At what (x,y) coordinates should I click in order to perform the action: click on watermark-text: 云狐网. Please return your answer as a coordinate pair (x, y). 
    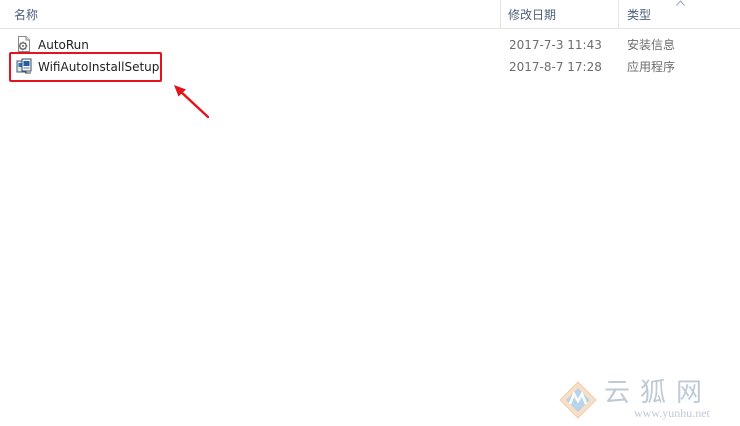
    Looking at the image, I should click on (658, 393).